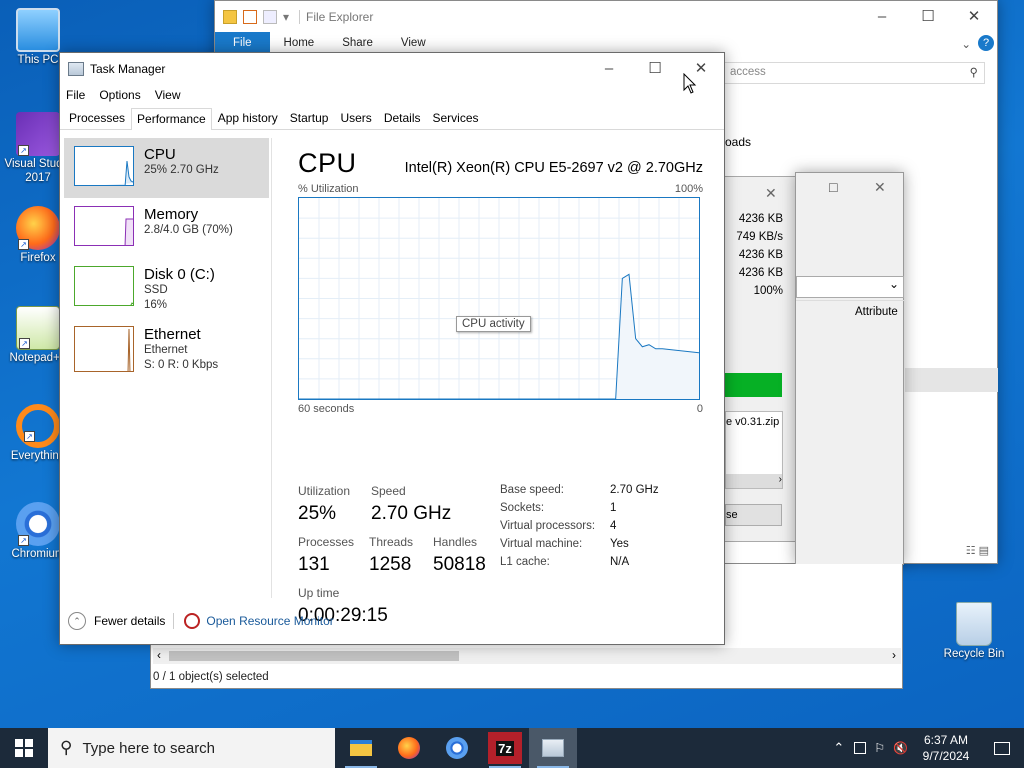 This screenshot has width=1024, height=768. What do you see at coordinates (192, 621) in the screenshot?
I see `resource-monitor-icon` at bounding box center [192, 621].